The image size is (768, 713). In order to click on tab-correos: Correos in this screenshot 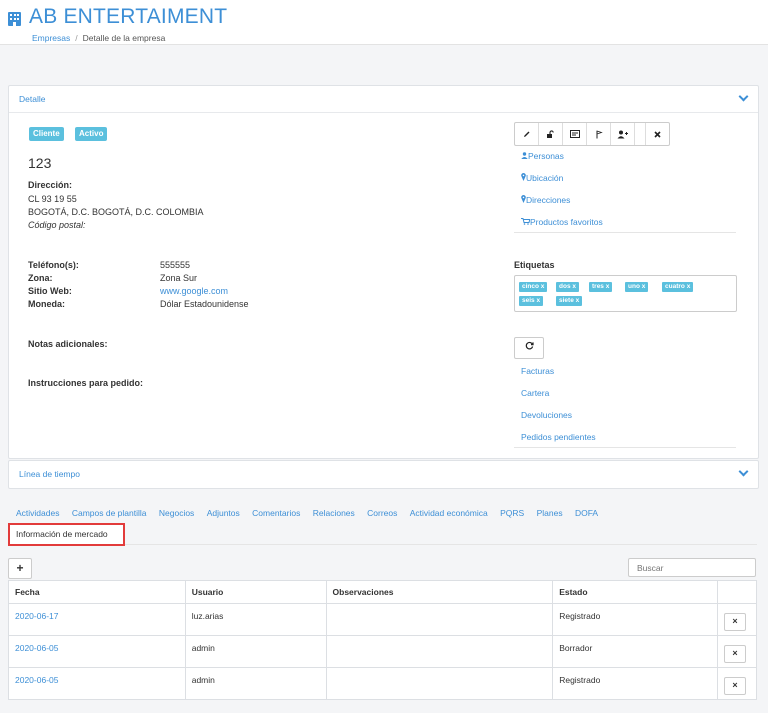, I will do `click(382, 513)`.